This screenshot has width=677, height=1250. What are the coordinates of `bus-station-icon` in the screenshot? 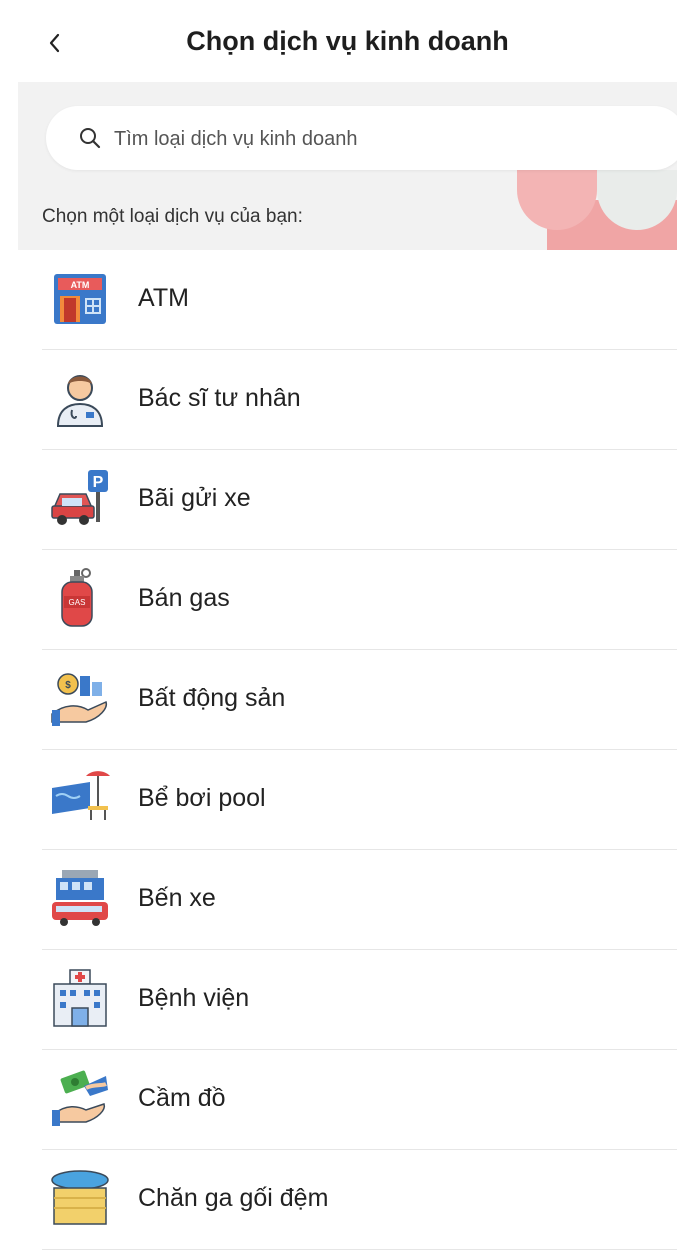 It's located at (80, 898).